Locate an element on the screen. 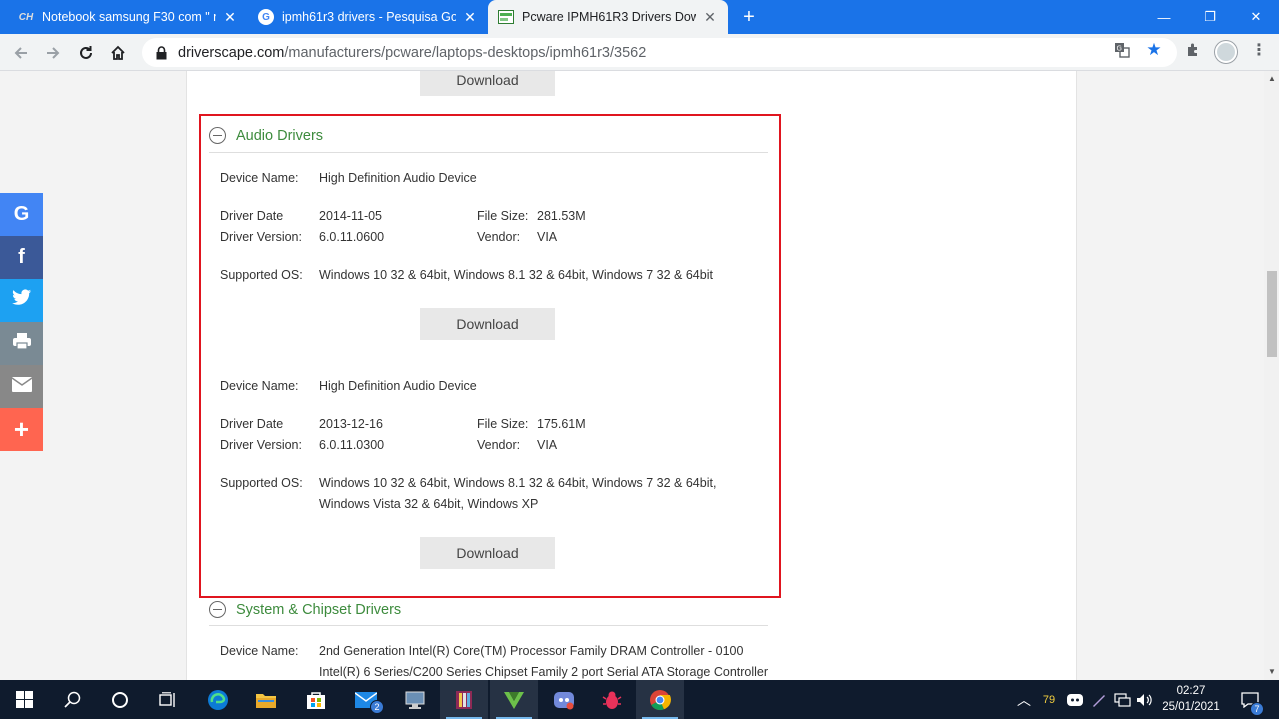  share-facebook-button: f is located at coordinates (21, 257).